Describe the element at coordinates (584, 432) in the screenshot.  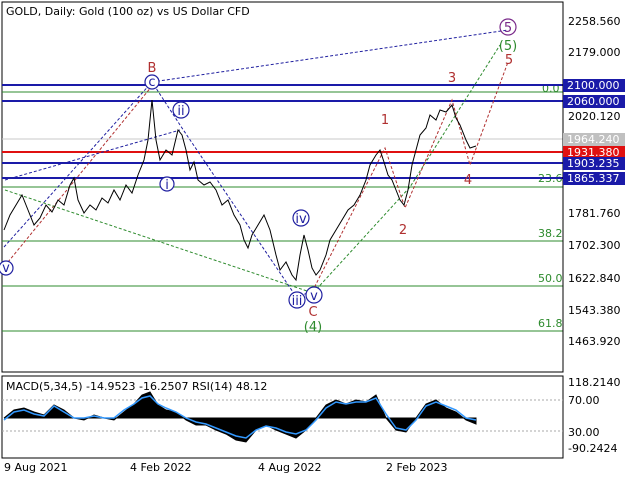
I see `indicator-tick: 30.00` at that location.